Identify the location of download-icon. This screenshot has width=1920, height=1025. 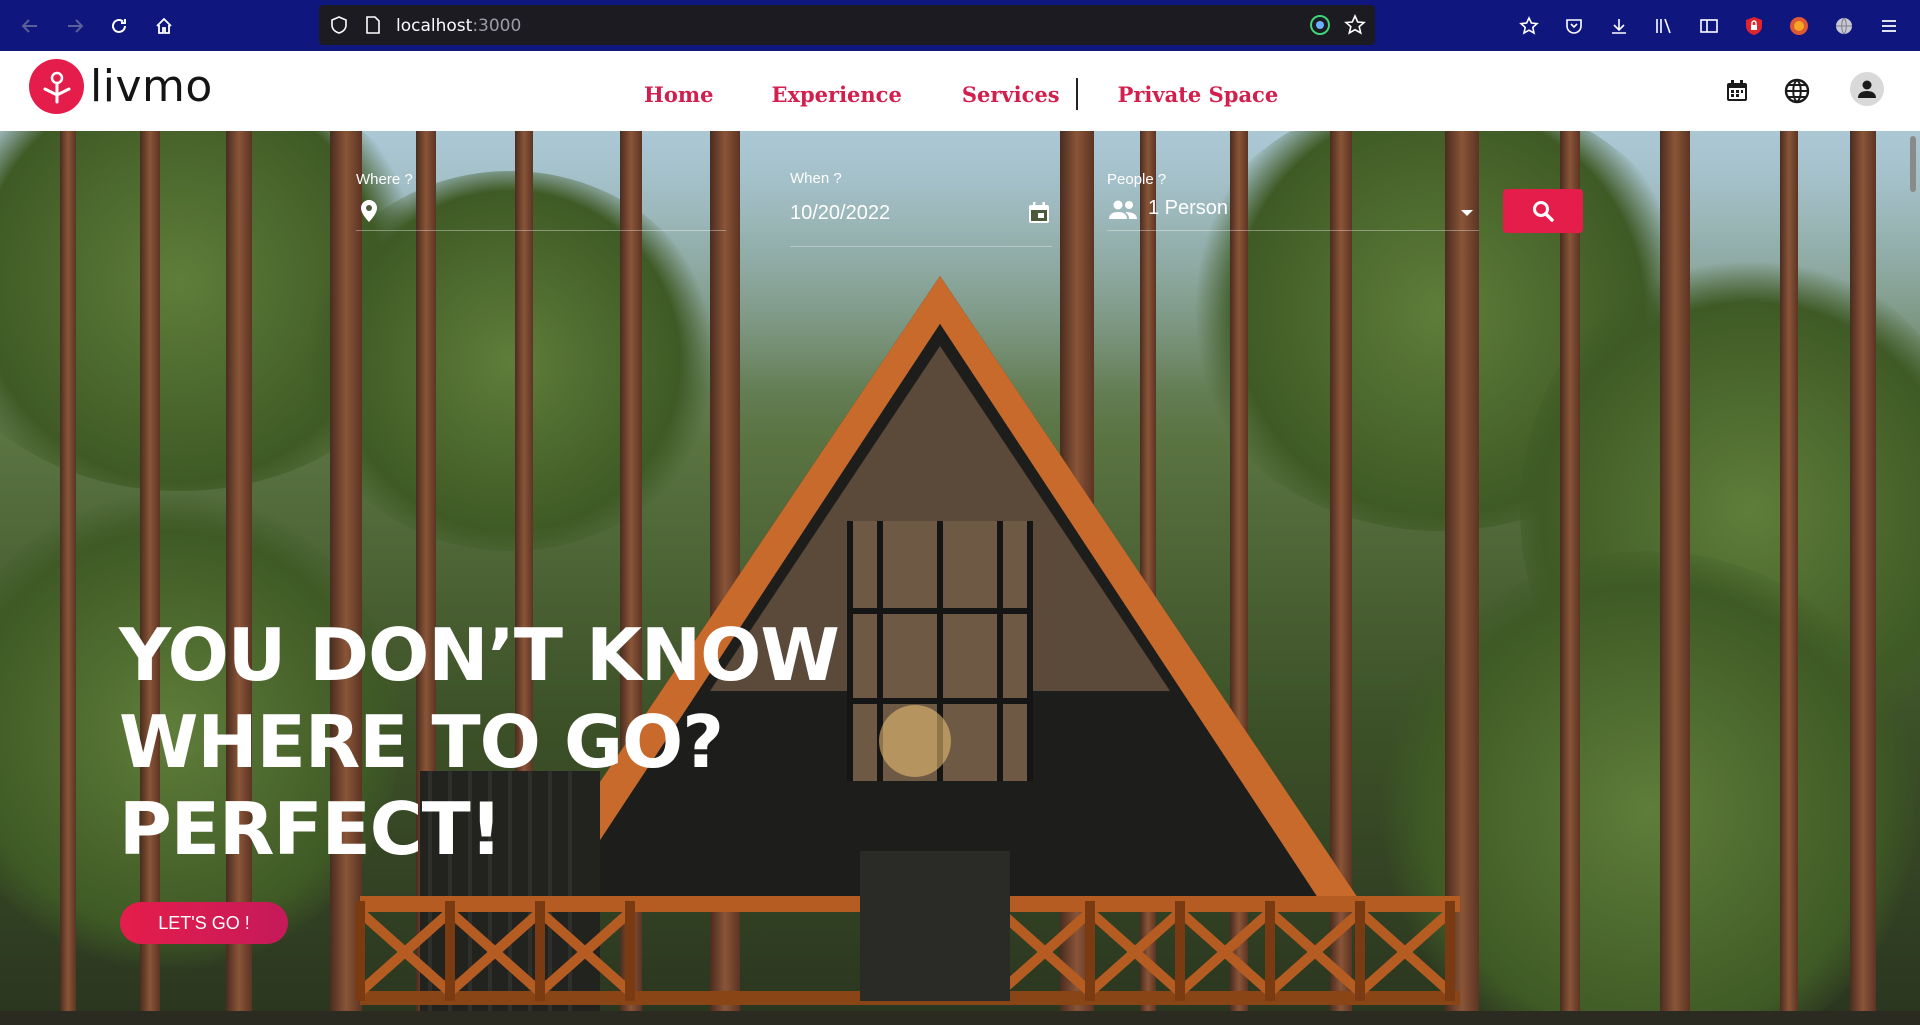
(1619, 26).